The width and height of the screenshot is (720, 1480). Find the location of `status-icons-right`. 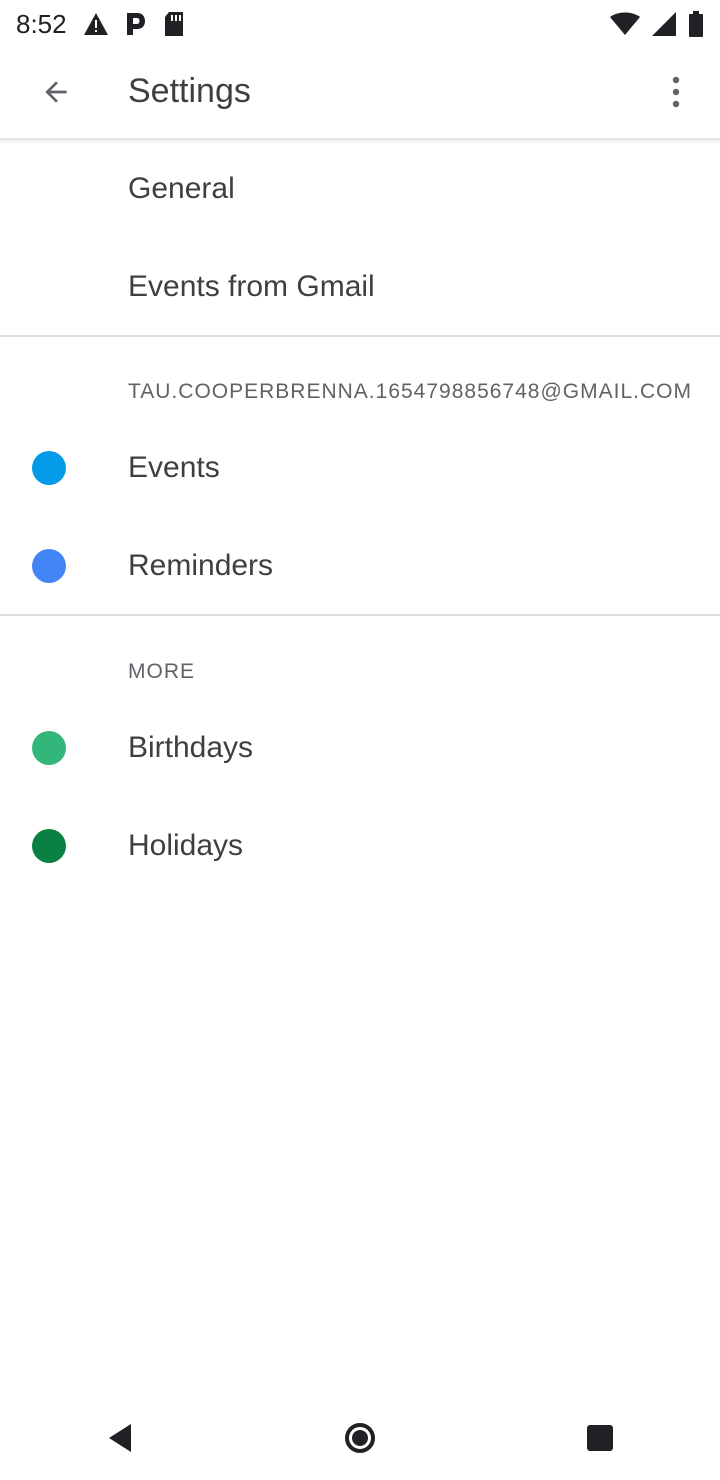

status-icons-right is located at coordinates (657, 24).